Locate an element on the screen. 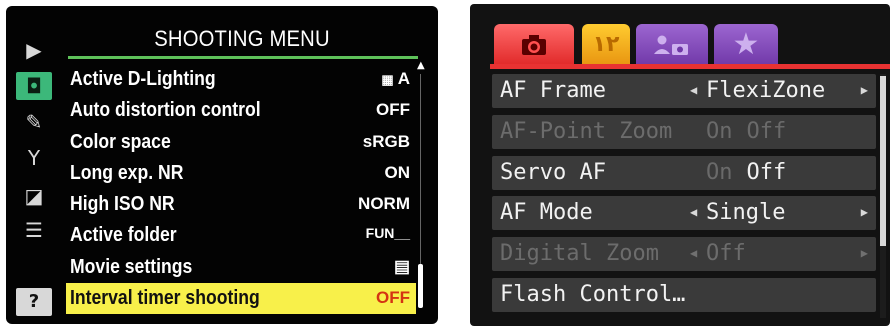 The width and height of the screenshot is (896, 329). camera-icon is located at coordinates (534, 45).